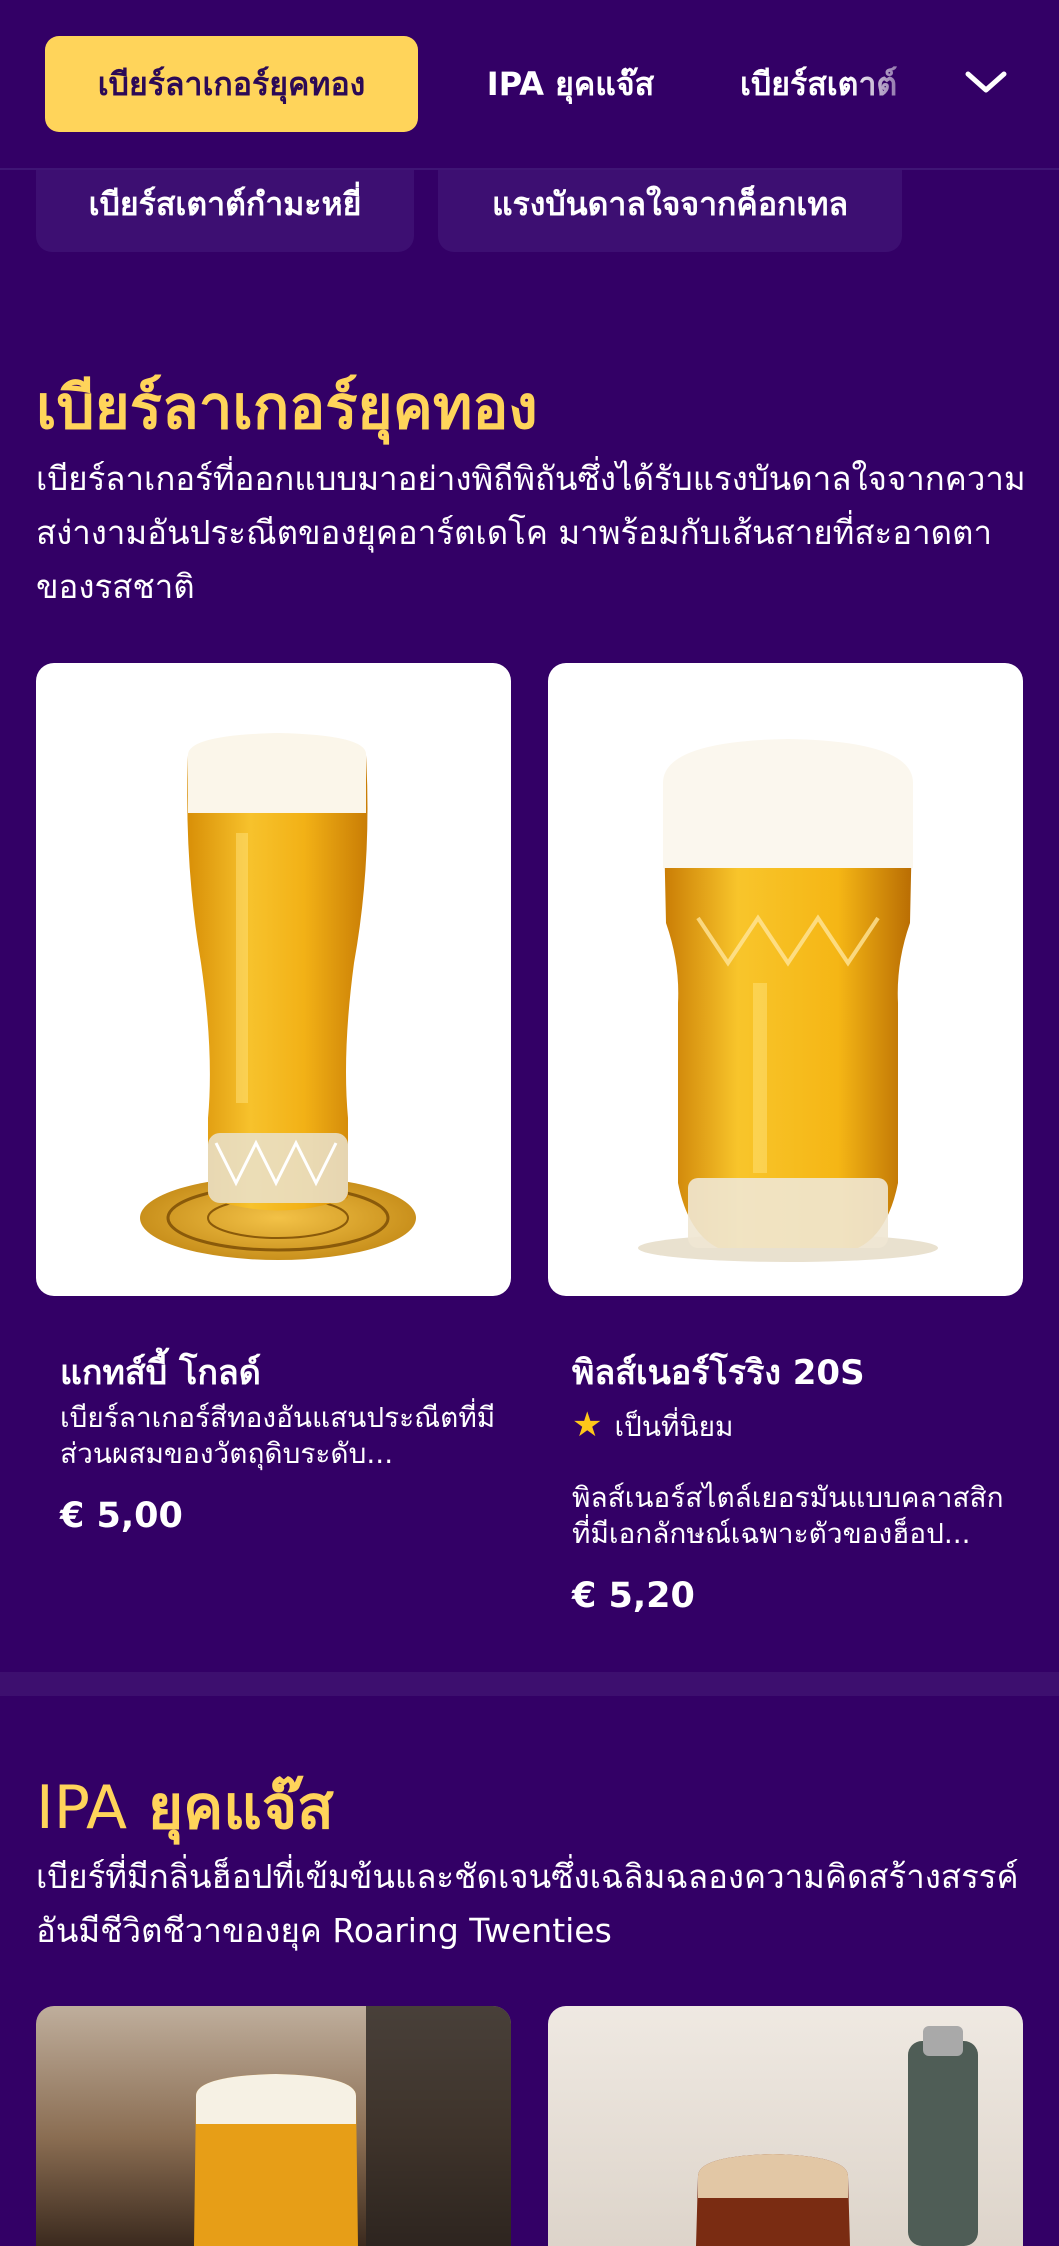 This screenshot has width=1059, height=2246. I want to click on section-title: IPA ยุคแจ๊ส, so click(185, 1807).